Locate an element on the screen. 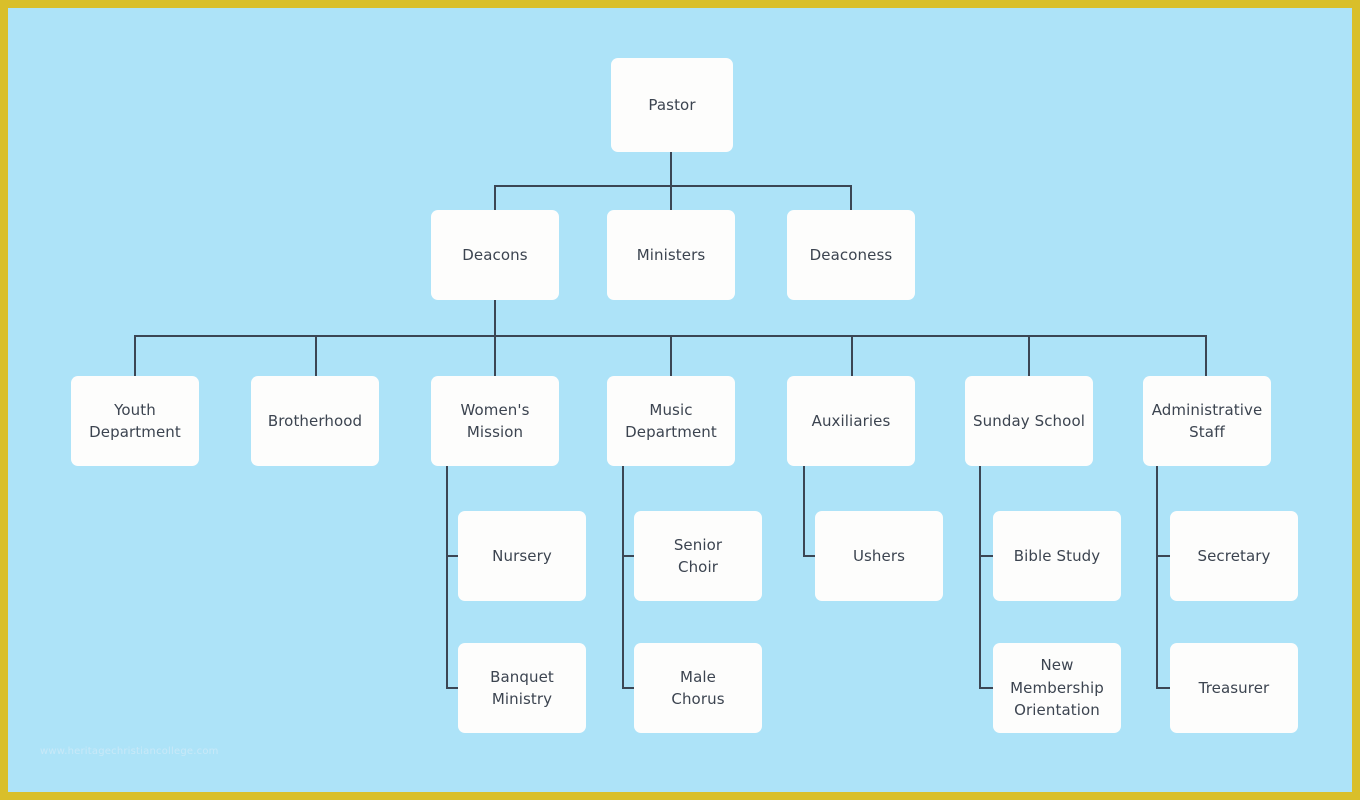 This screenshot has width=1360, height=800. connector-music-drop is located at coordinates (671, 357).